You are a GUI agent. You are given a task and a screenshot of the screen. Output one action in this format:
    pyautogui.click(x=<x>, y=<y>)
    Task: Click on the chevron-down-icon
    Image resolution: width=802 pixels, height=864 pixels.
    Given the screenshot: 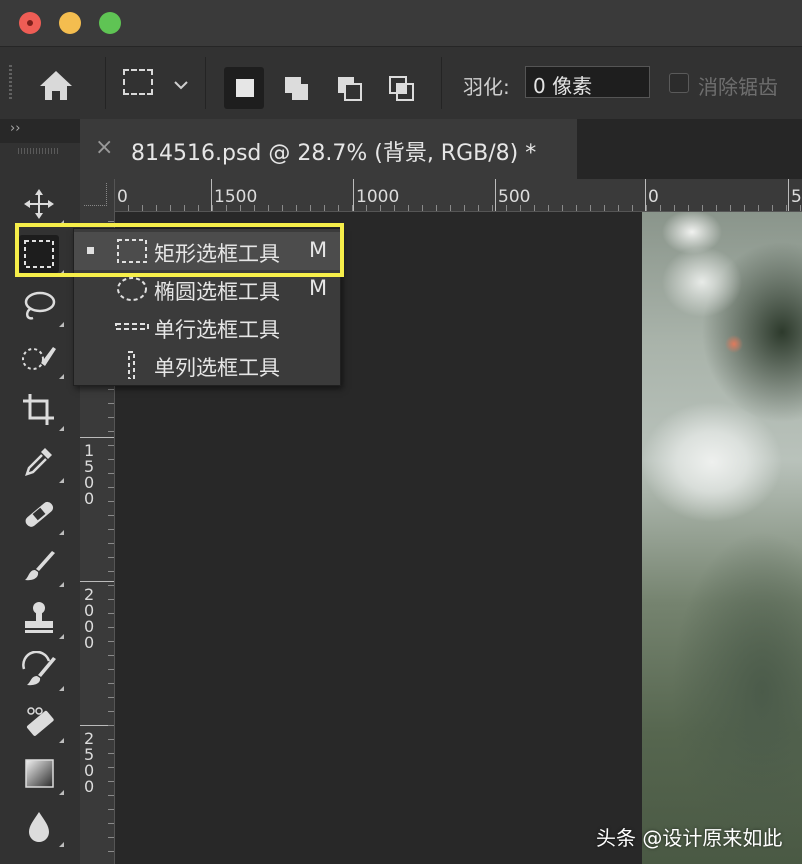 What is the action you would take?
    pyautogui.click(x=181, y=84)
    